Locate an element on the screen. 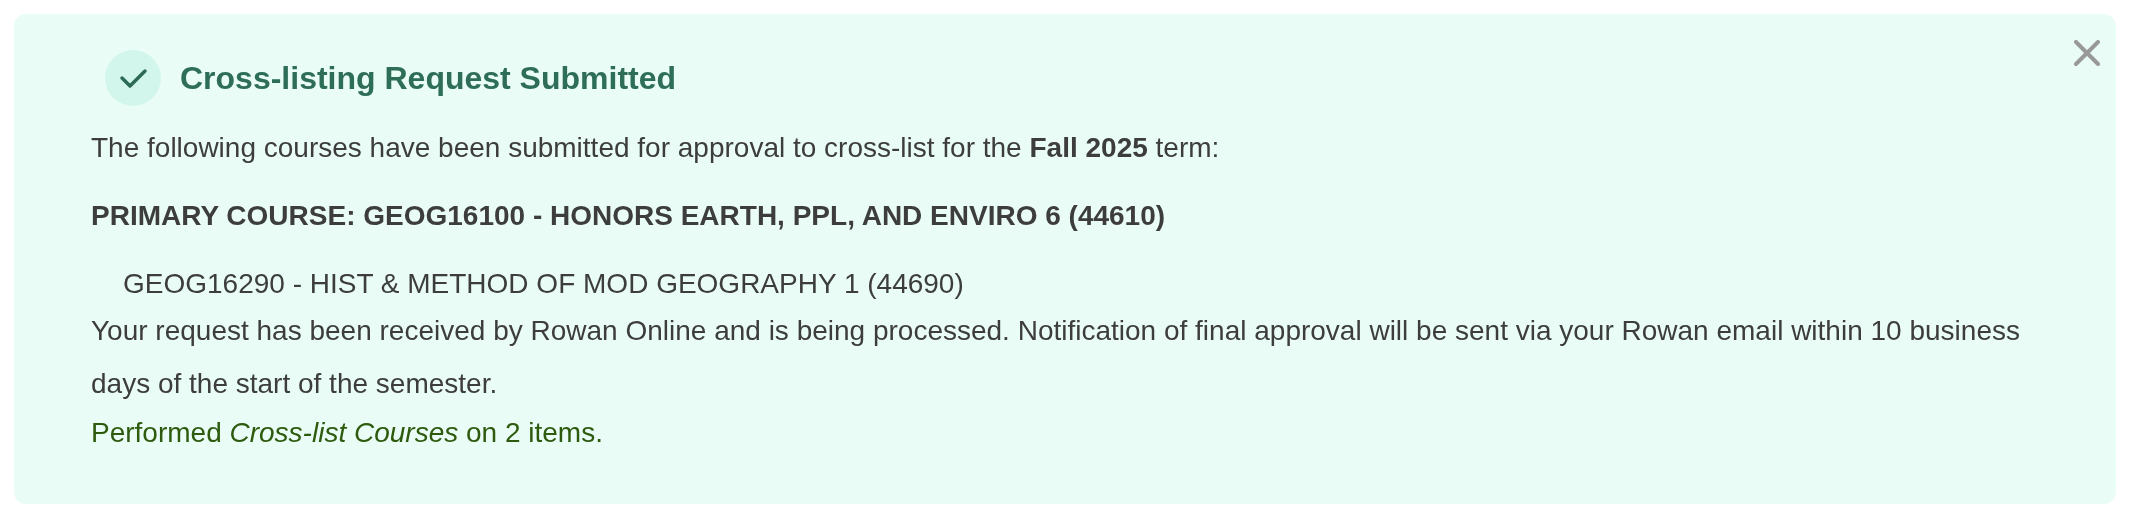 The width and height of the screenshot is (2130, 518). alert-title: Cross-listing Request Submitted is located at coordinates (428, 78).